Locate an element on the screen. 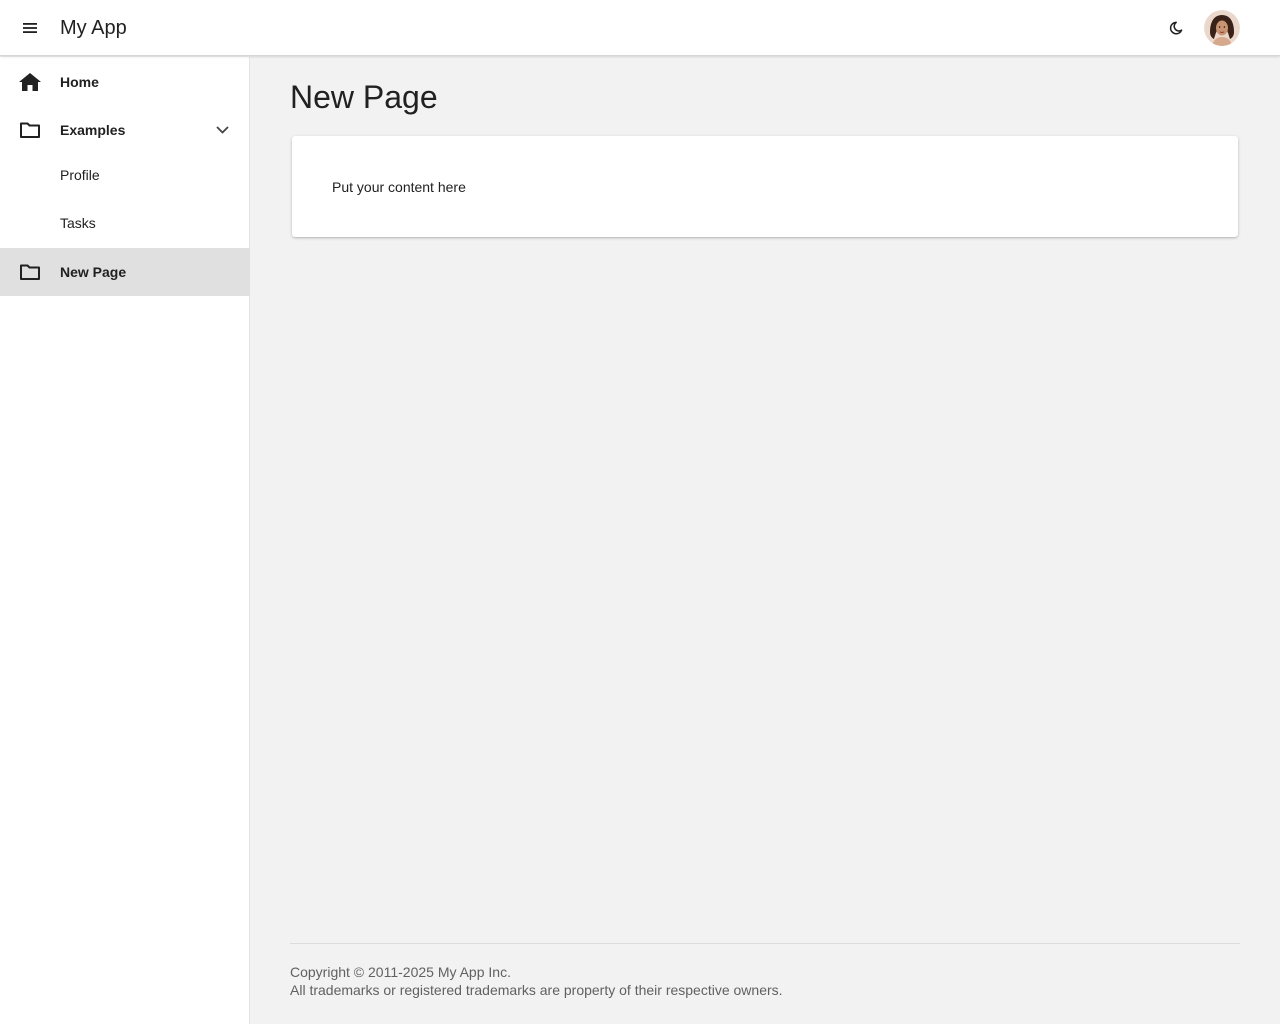 The width and height of the screenshot is (1280, 1024). page-title: New Page is located at coordinates (364, 97).